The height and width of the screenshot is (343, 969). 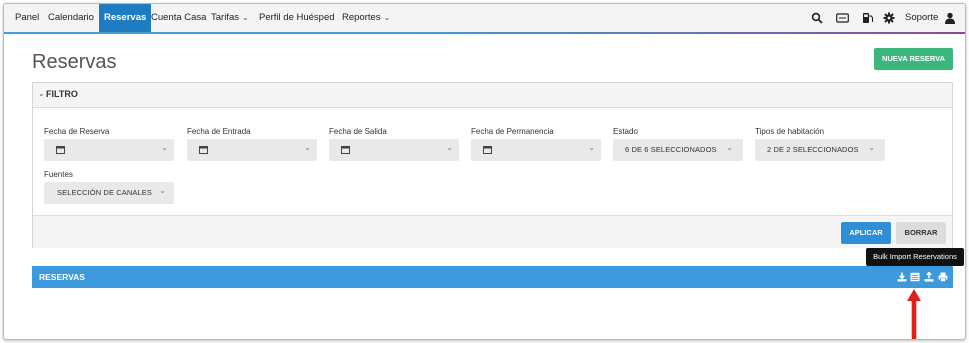 I want to click on filter-header: ⌄ FILTRO, so click(x=492, y=95).